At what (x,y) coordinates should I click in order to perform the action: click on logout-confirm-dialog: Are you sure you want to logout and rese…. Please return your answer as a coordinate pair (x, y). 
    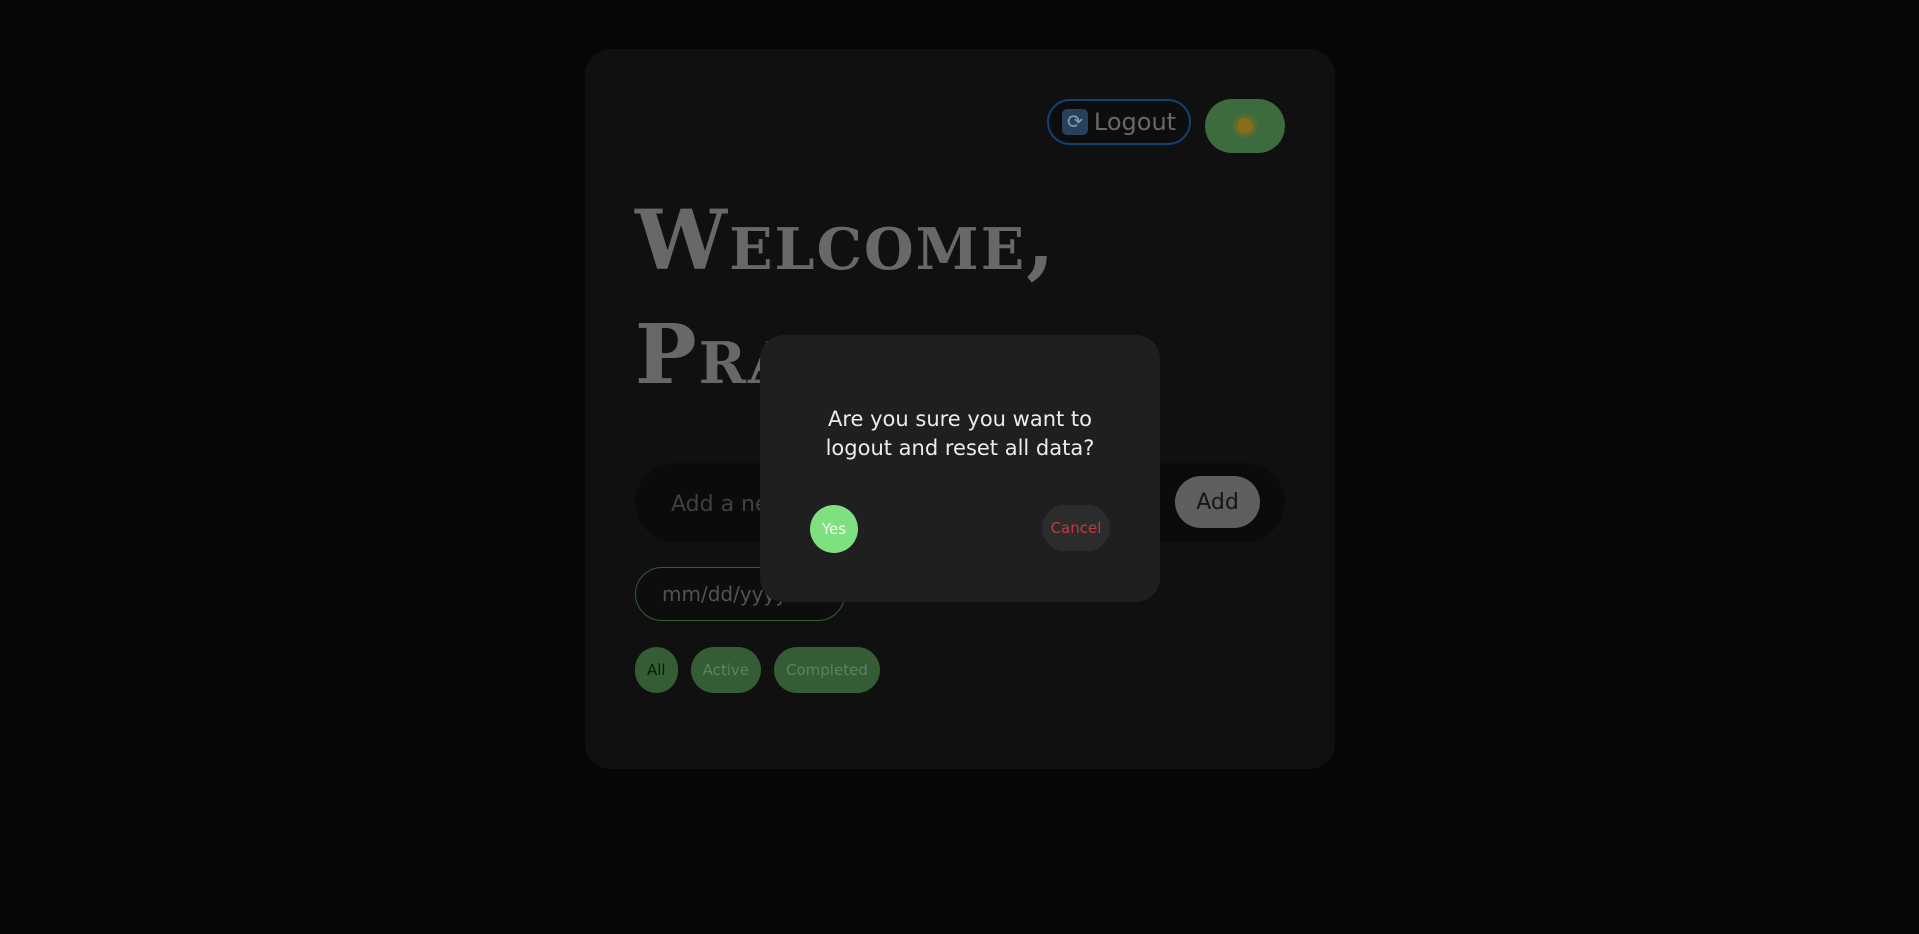
    Looking at the image, I should click on (960, 468).